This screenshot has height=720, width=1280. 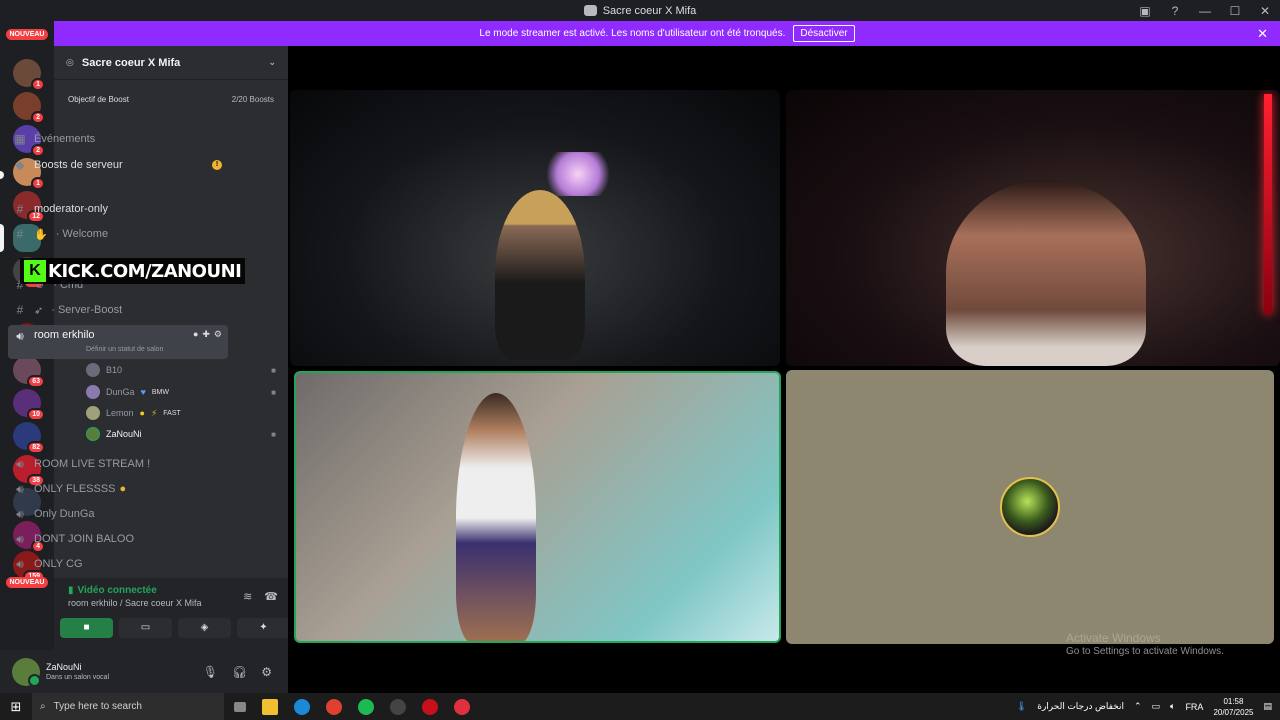 What do you see at coordinates (171, 99) in the screenshot?
I see `boost-goal: Objectif de Boost 2/20 Boosts` at bounding box center [171, 99].